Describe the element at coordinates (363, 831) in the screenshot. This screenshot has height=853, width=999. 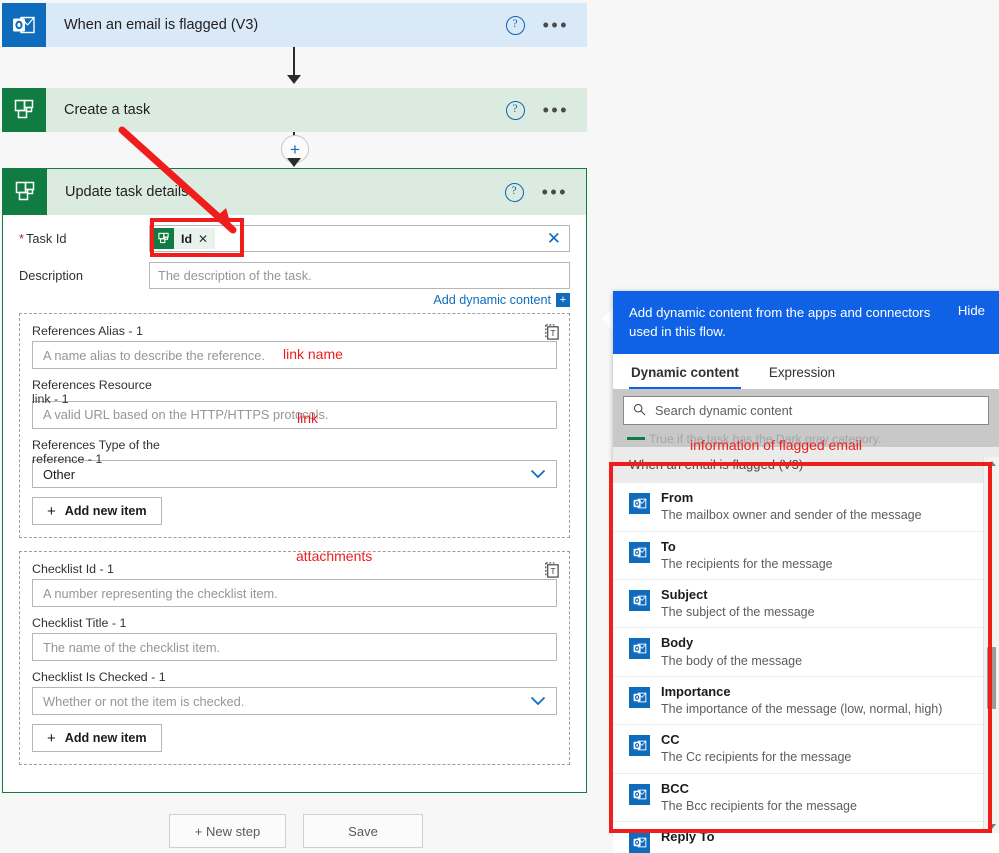
I see `save-button: Save` at that location.